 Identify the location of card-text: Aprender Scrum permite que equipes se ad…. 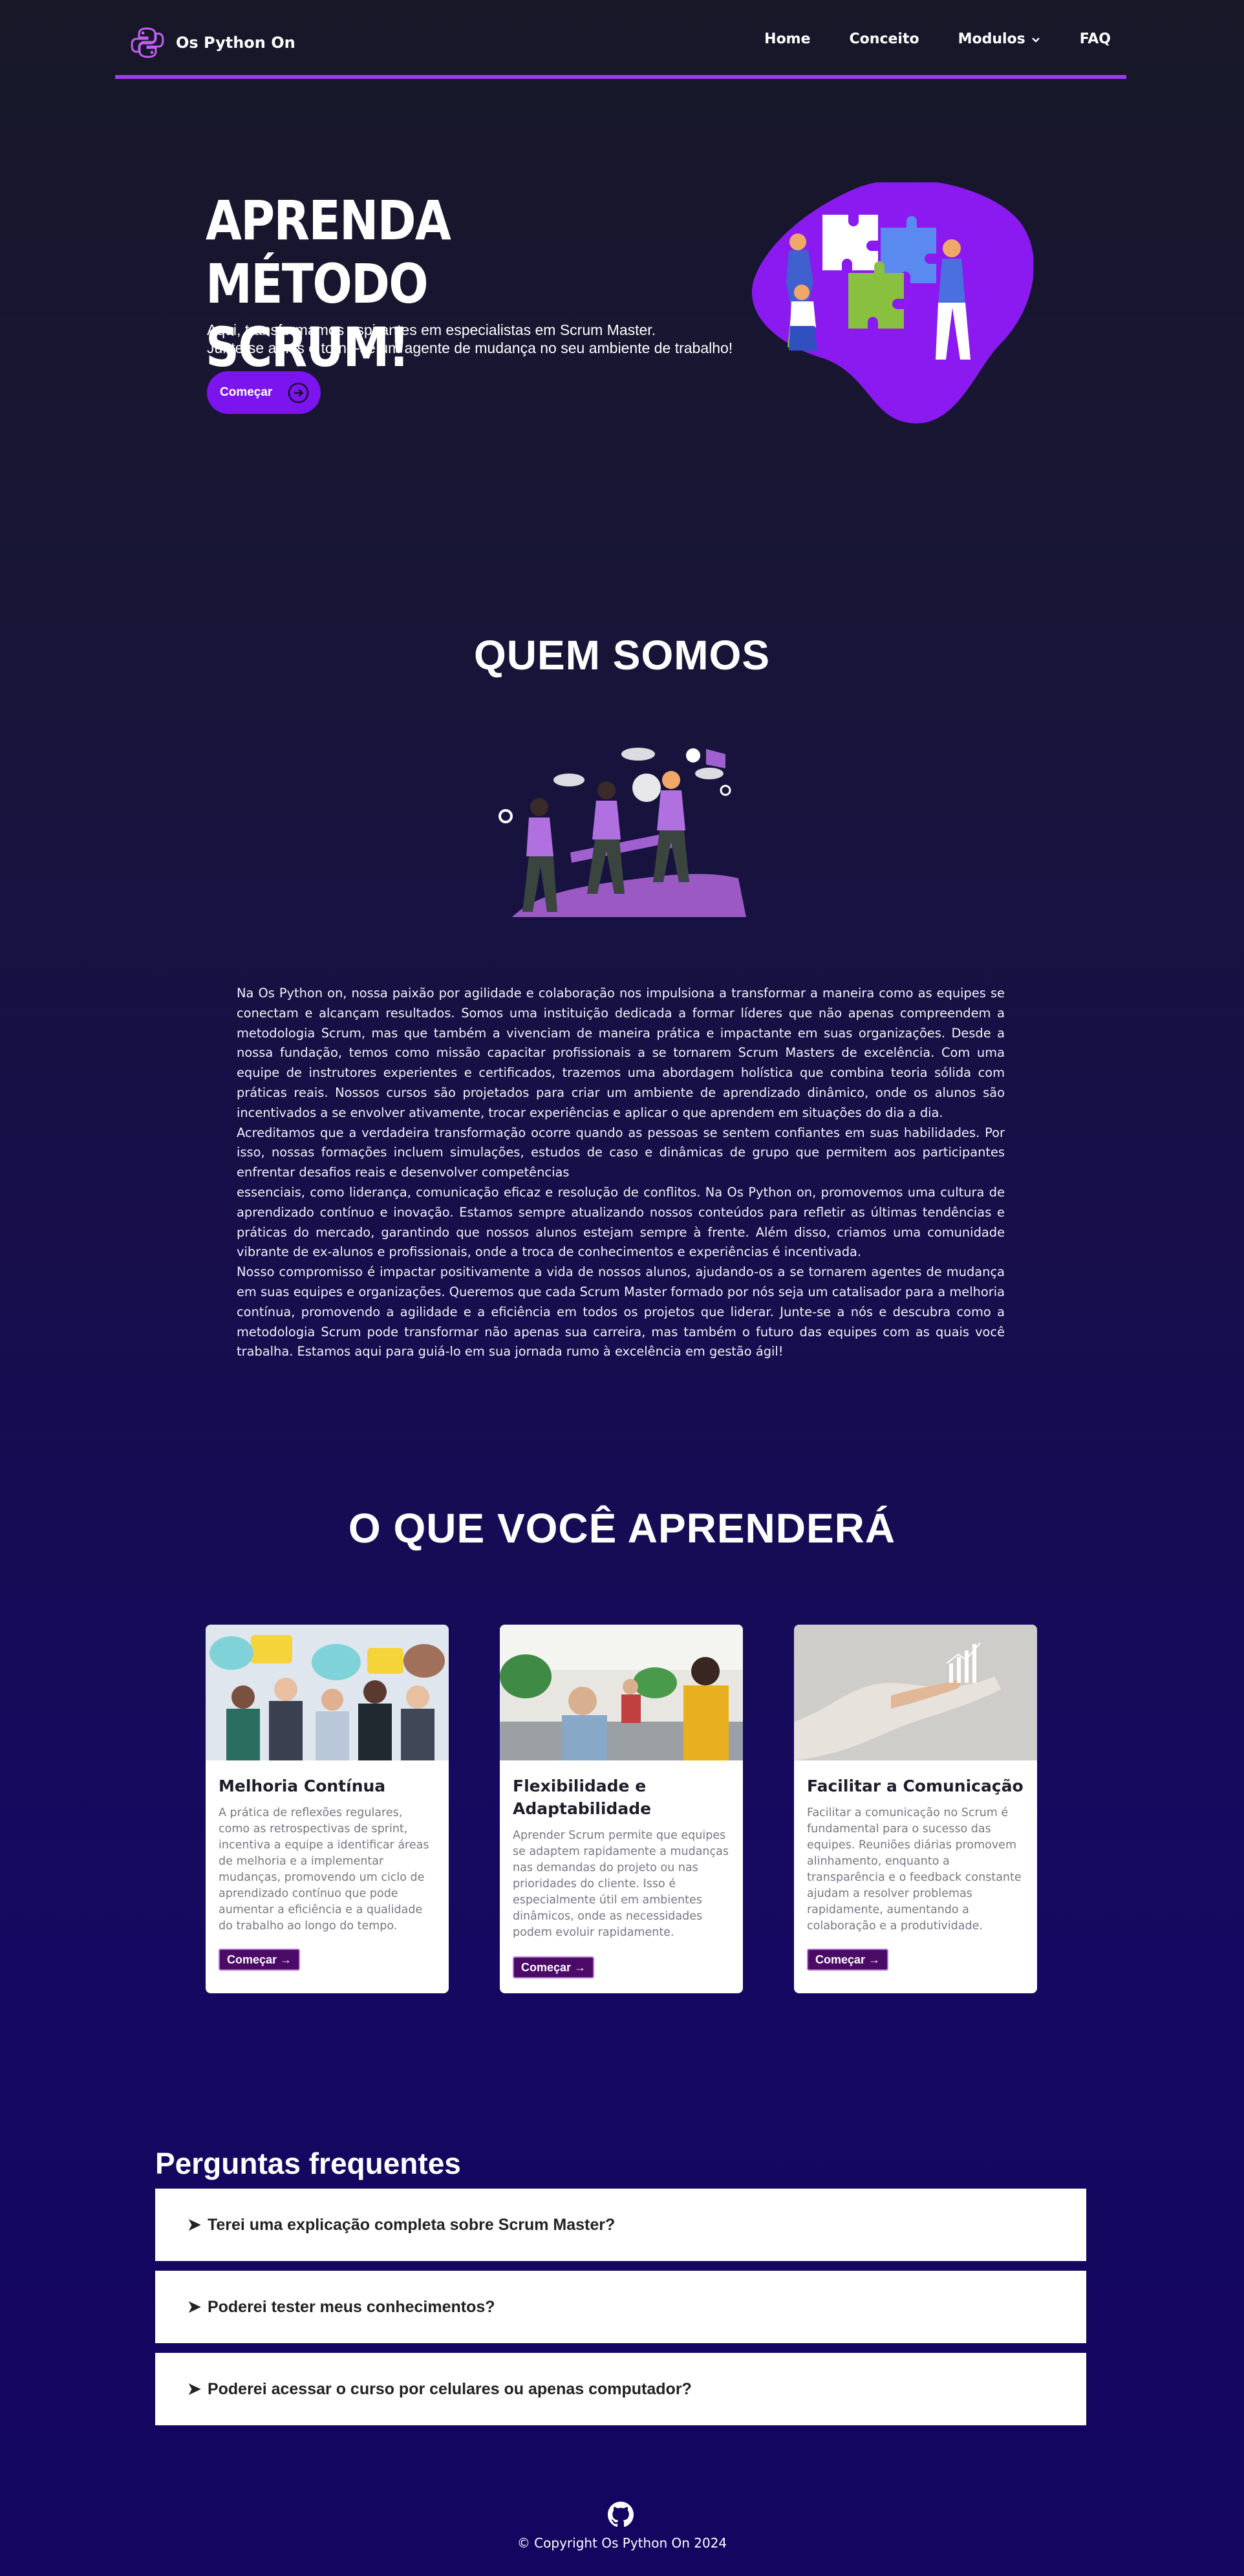
(621, 1884).